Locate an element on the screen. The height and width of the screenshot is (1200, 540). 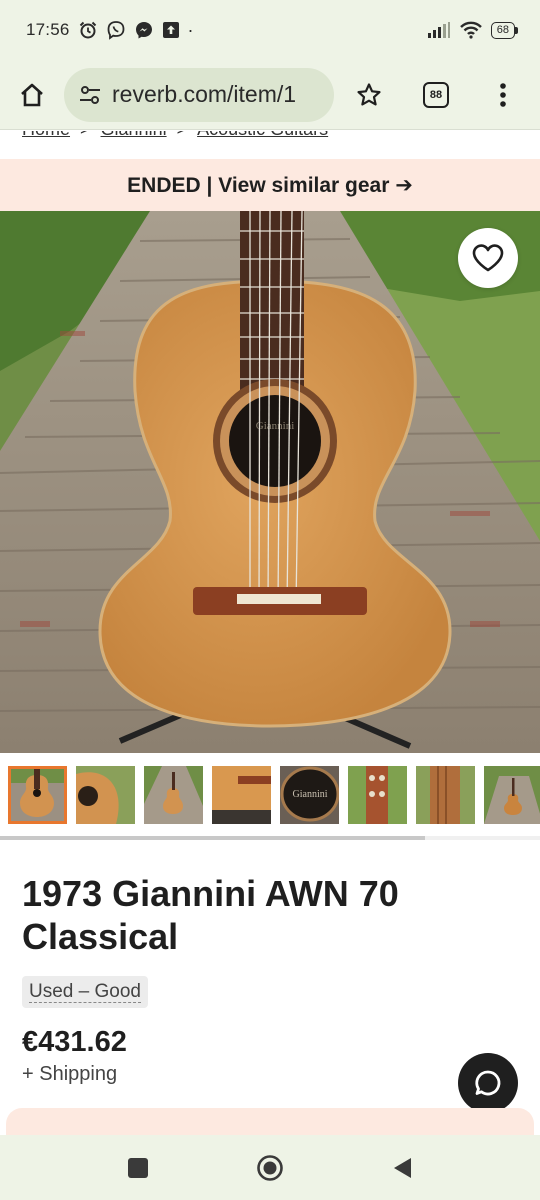
home-button is located at coordinates (32, 95).